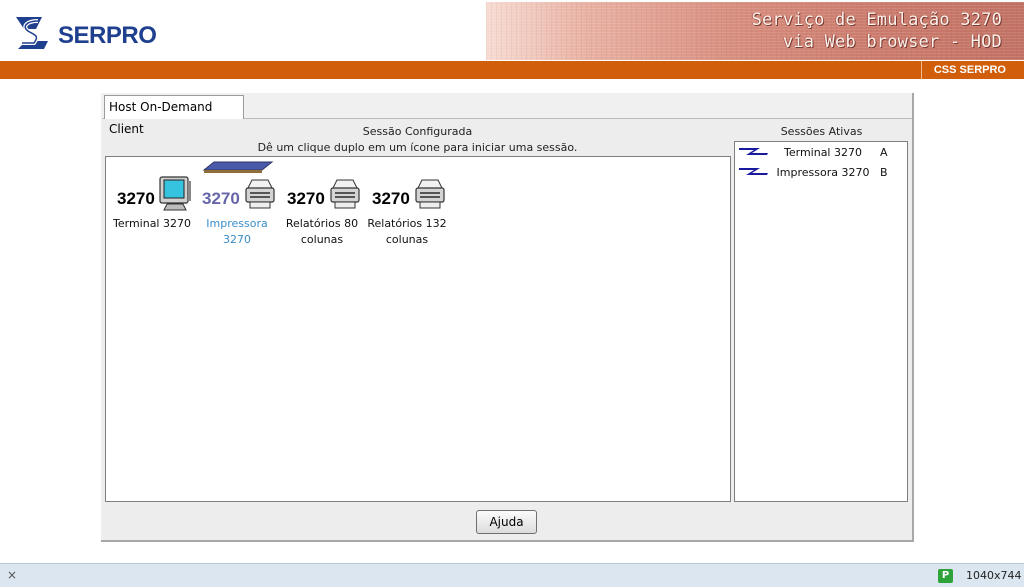  Describe the element at coordinates (417, 131) in the screenshot. I see `configured-sessions-title: Sessão Configurada` at that location.